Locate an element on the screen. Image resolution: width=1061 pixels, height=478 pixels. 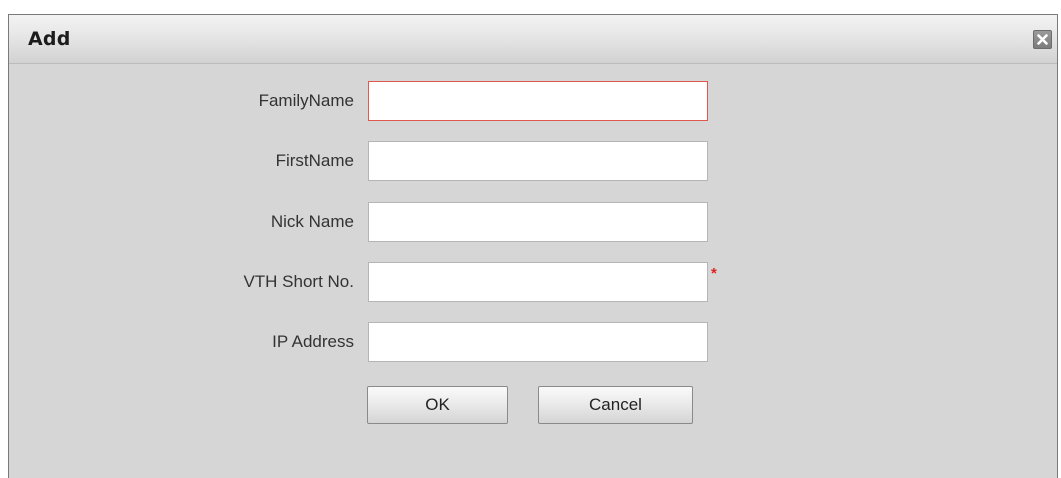
nick-name-row: Nick Name is located at coordinates (533, 222).